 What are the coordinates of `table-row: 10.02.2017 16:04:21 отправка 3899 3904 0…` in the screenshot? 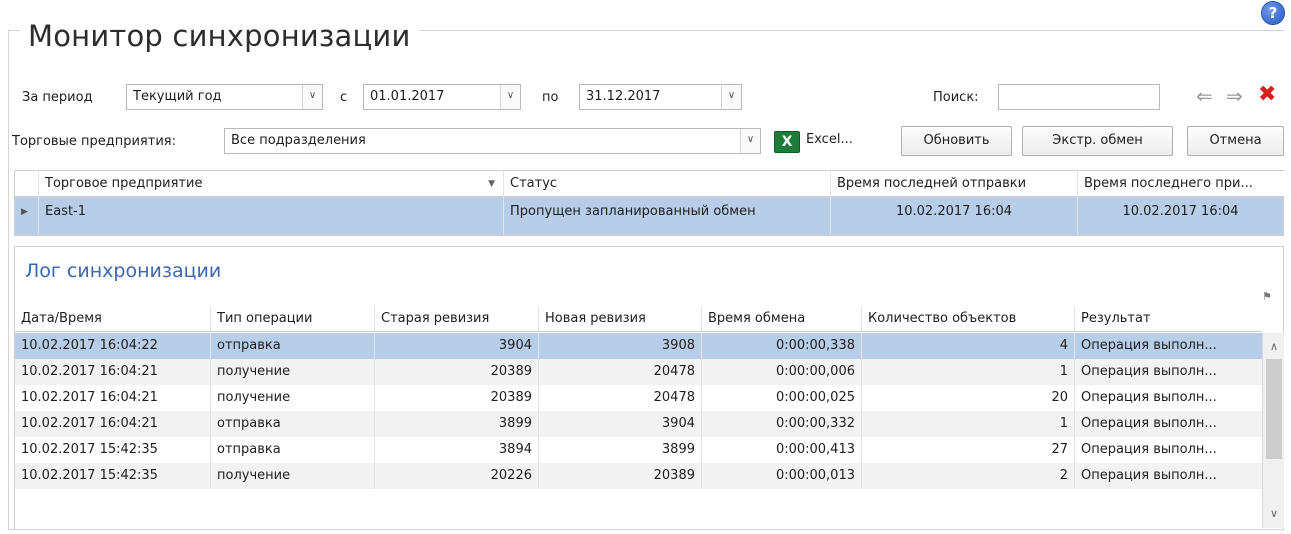 It's located at (638, 424).